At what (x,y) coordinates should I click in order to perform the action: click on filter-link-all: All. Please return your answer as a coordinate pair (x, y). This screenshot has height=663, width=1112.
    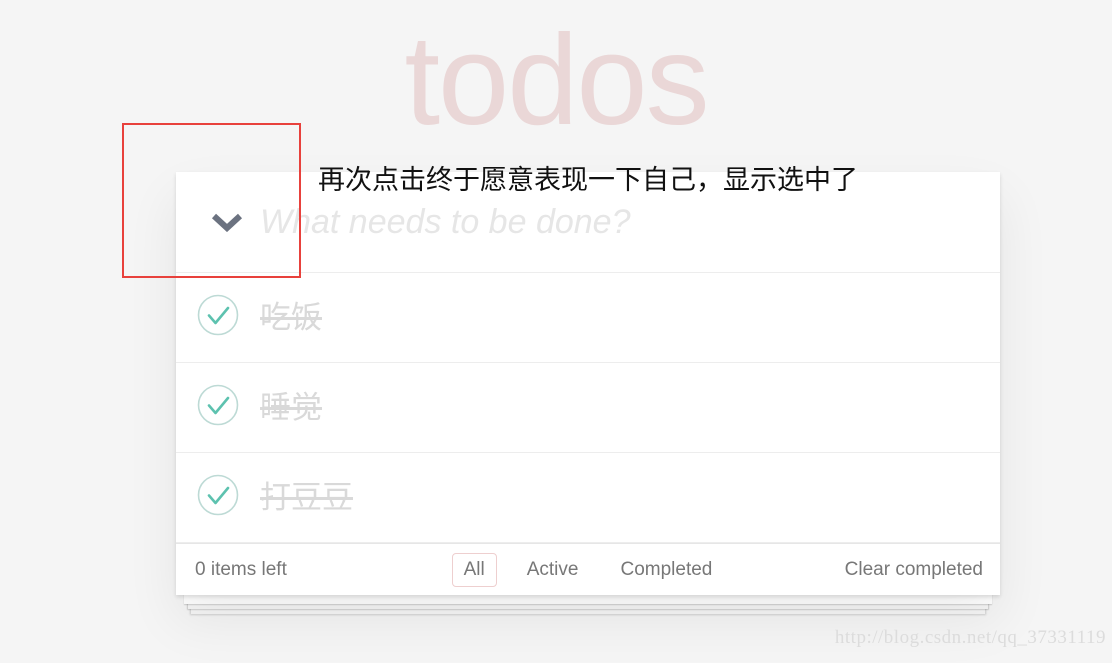
    Looking at the image, I should click on (474, 569).